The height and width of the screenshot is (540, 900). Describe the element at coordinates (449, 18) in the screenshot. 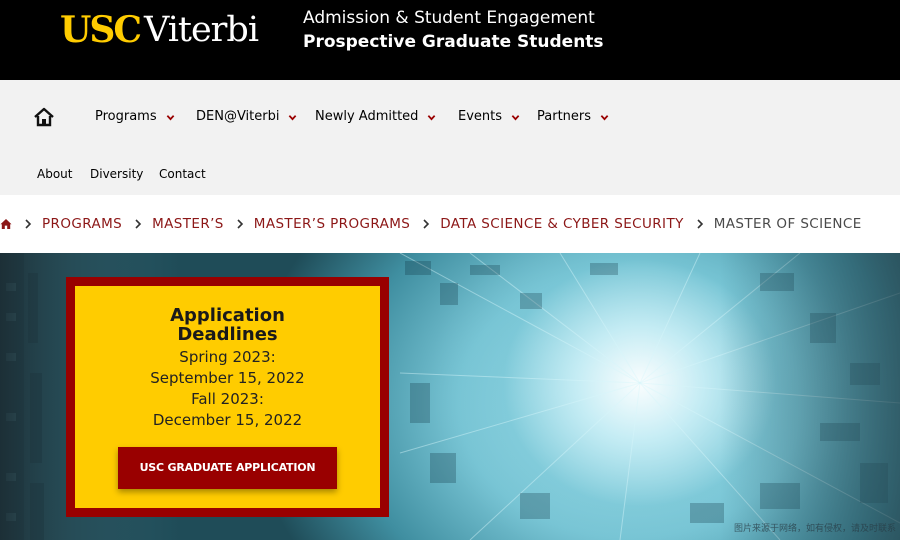

I see `department-name: Admission & Student Engagement` at that location.